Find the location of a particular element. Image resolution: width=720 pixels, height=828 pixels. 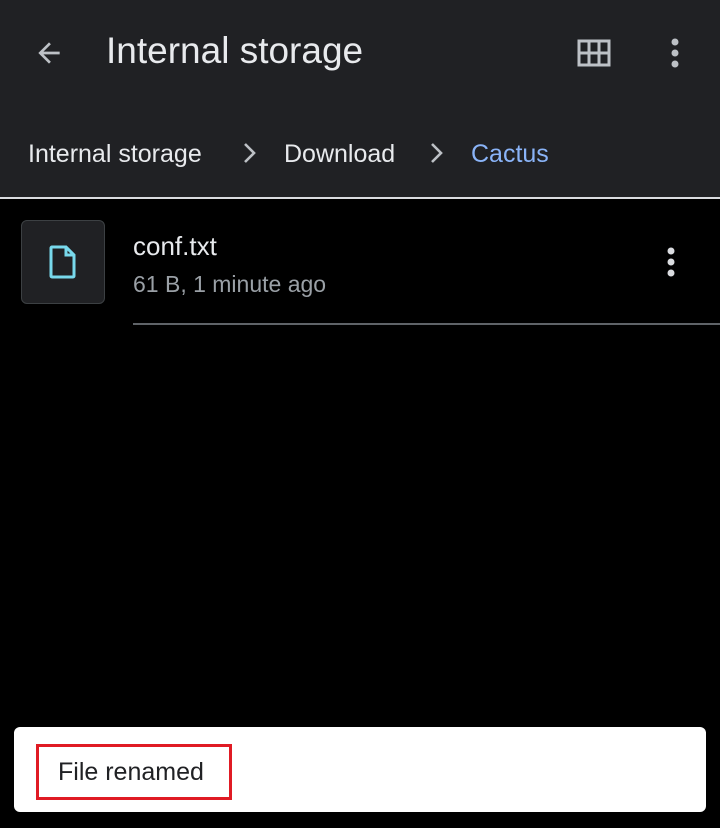

file-name: conf.txt is located at coordinates (175, 246).